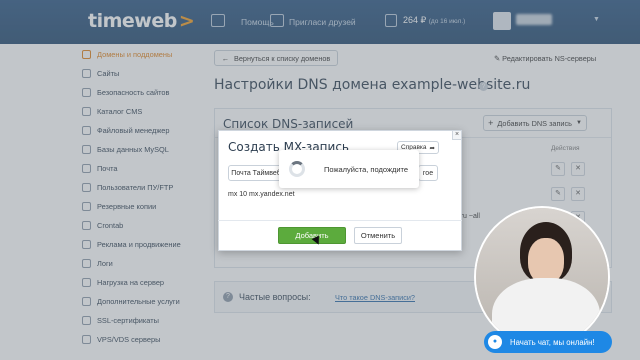  Describe the element at coordinates (256, 173) in the screenshot. I see `mail-provider-select: Почта Таймвеб` at that location.